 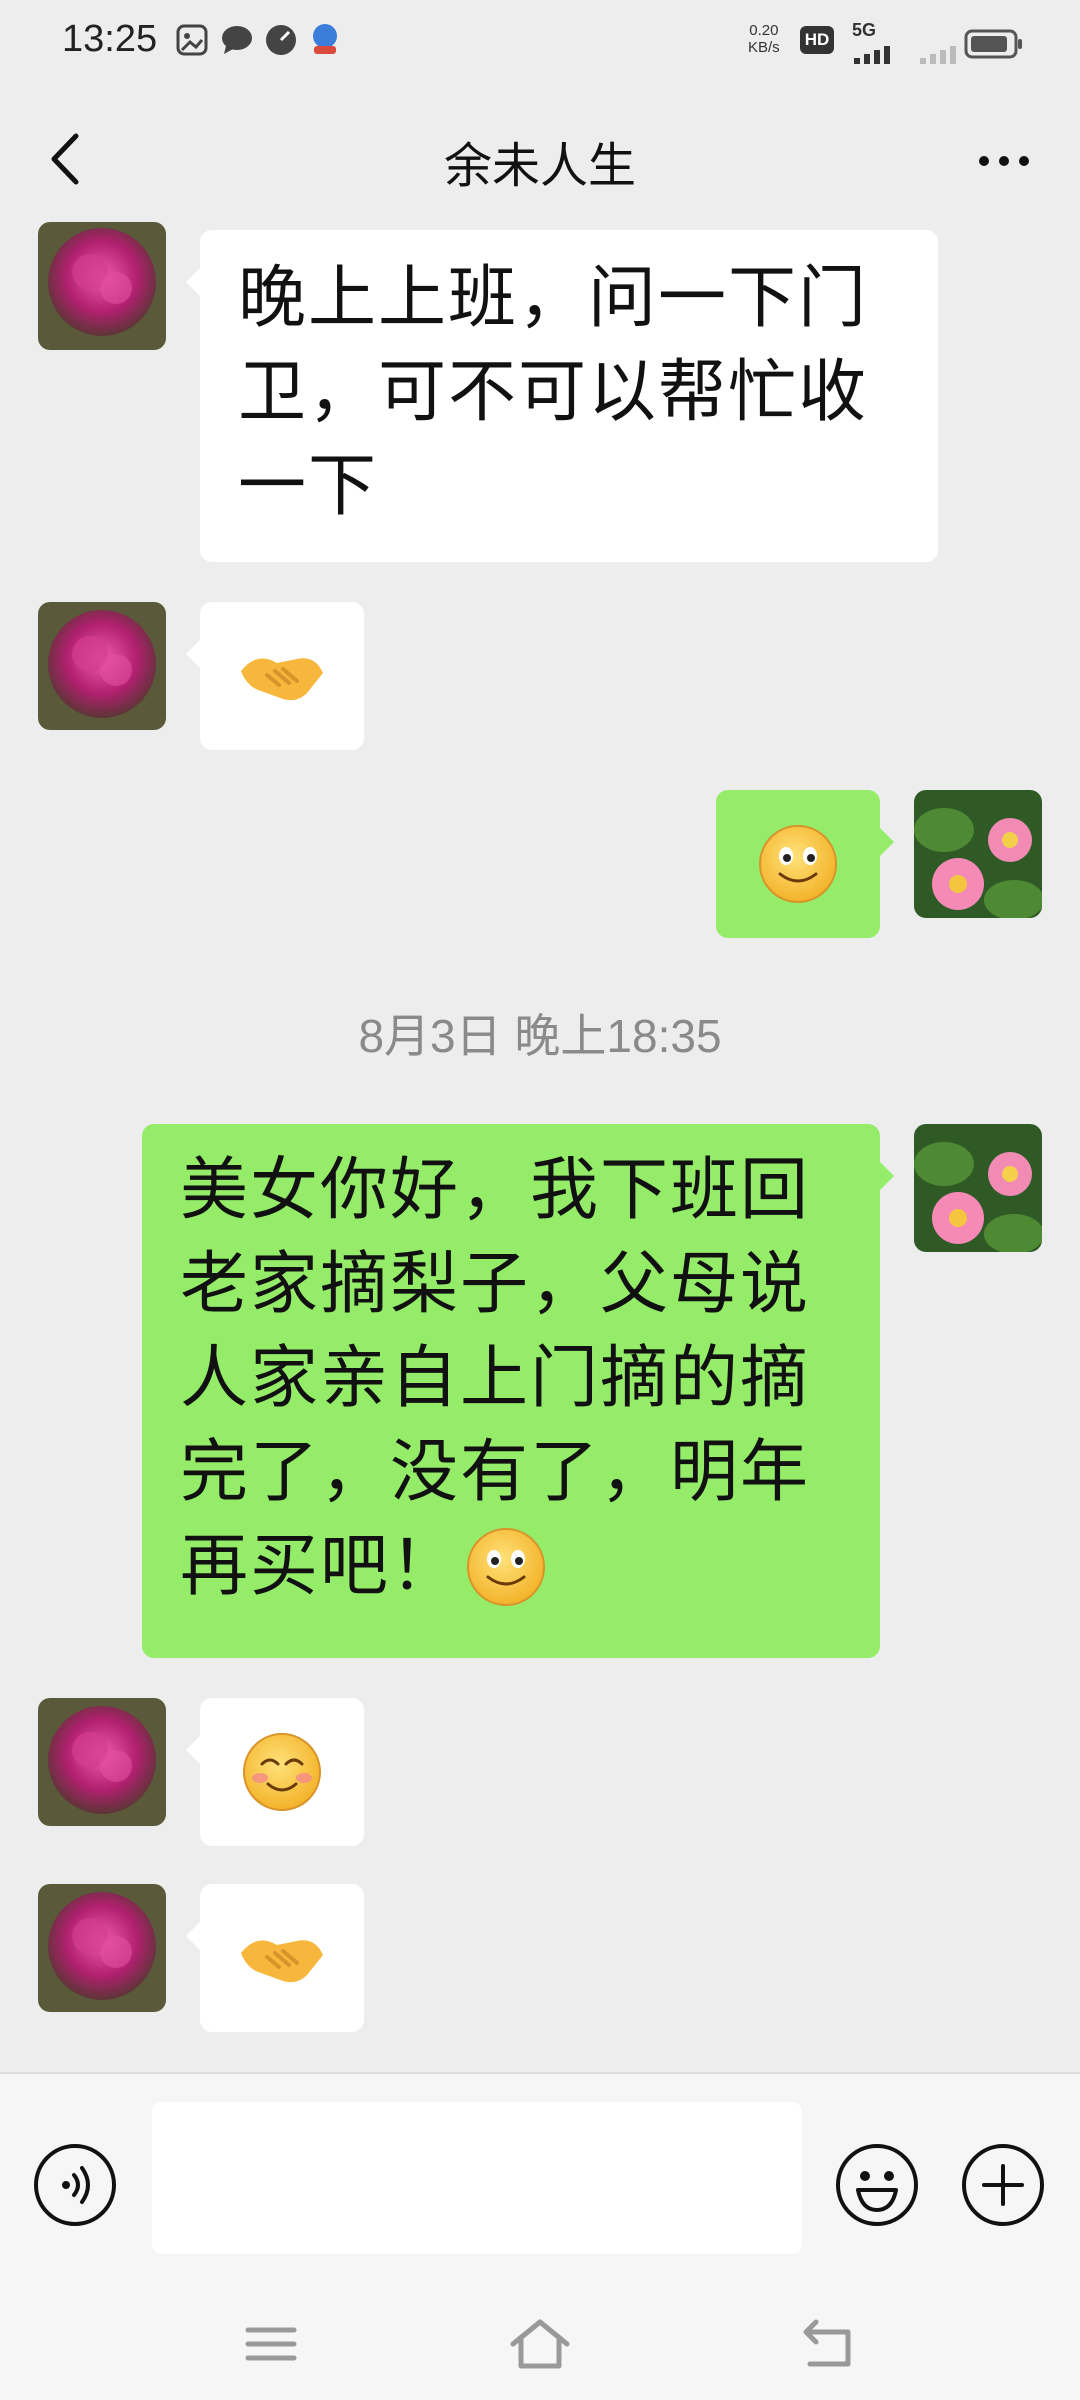 What do you see at coordinates (817, 40) in the screenshot?
I see `hd-badge: HD` at bounding box center [817, 40].